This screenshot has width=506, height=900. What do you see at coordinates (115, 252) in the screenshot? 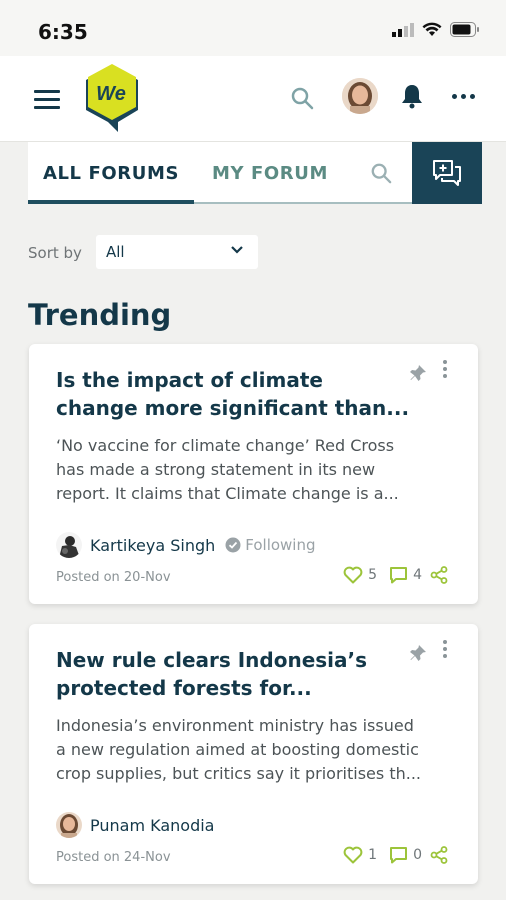
I see `sort-selected-value: All` at bounding box center [115, 252].